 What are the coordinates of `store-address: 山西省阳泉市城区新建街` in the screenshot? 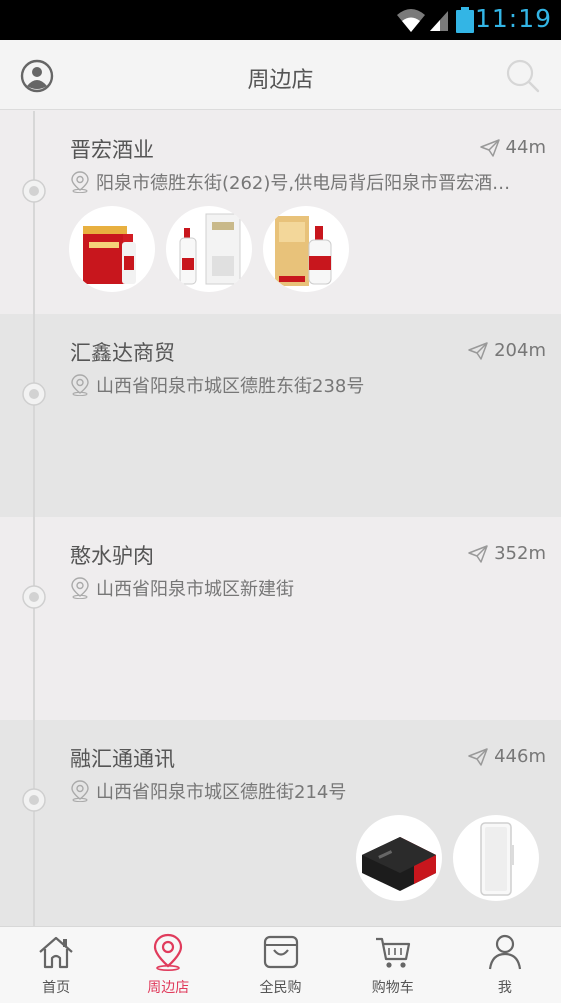 It's located at (295, 588).